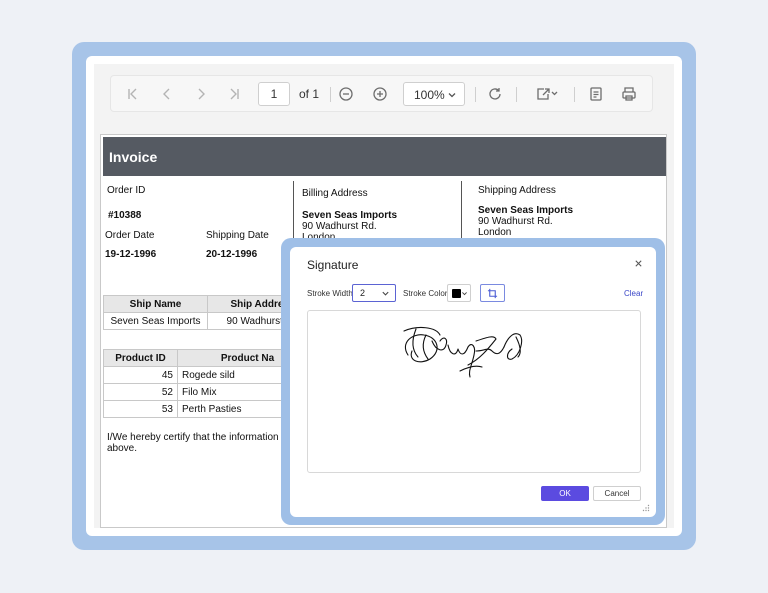 Image resolution: width=768 pixels, height=593 pixels. I want to click on invoice-header: Invoice, so click(384, 156).